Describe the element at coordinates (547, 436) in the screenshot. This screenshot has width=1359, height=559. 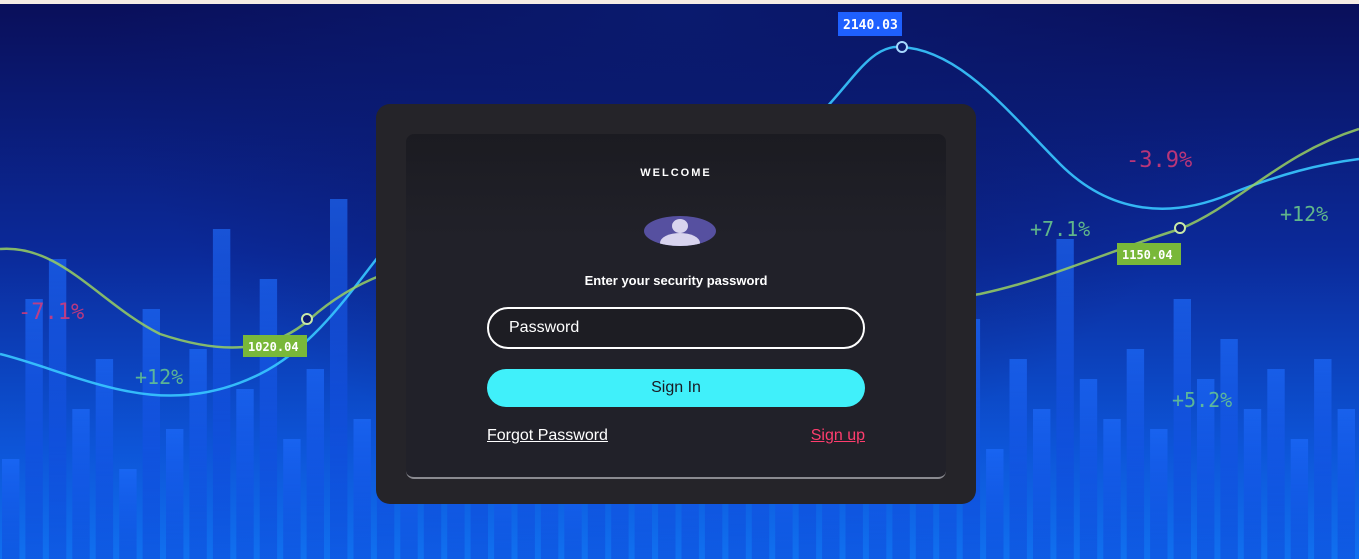
I see `forgot-password-link: Forgot Password` at that location.